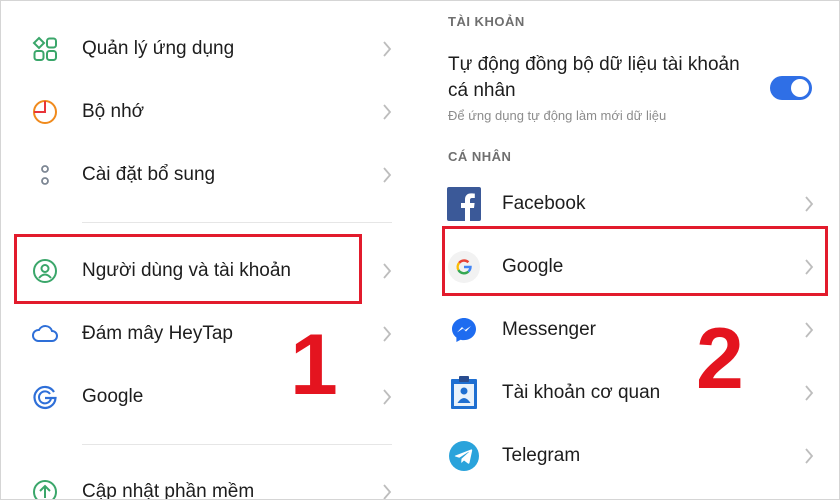  Describe the element at coordinates (45, 175) in the screenshot. I see `additional-settings-icon` at that location.